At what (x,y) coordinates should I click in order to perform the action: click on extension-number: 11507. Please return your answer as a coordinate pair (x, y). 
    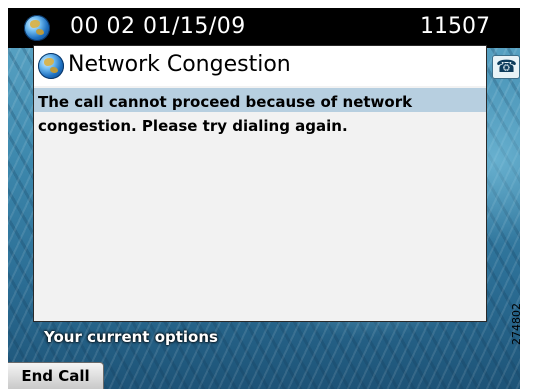
    Looking at the image, I should click on (455, 26).